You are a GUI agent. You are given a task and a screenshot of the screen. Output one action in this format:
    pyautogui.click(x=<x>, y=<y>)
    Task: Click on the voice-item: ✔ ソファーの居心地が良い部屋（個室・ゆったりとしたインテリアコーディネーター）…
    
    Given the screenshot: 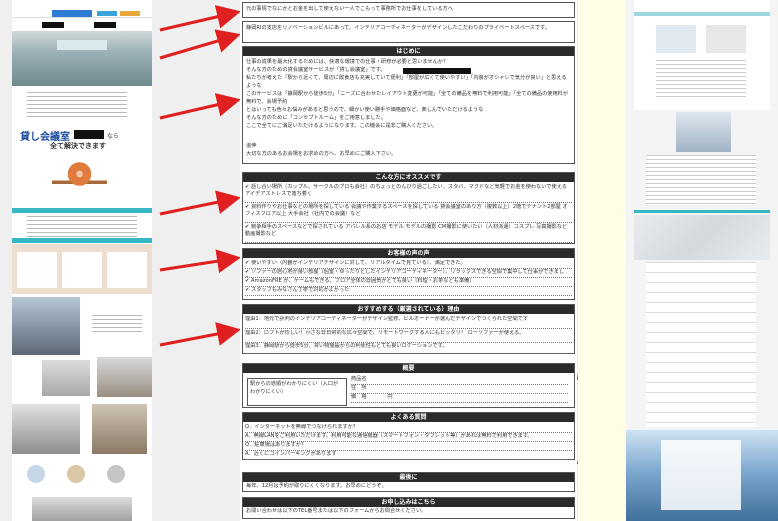 What is the action you would take?
    pyautogui.click(x=408, y=273)
    